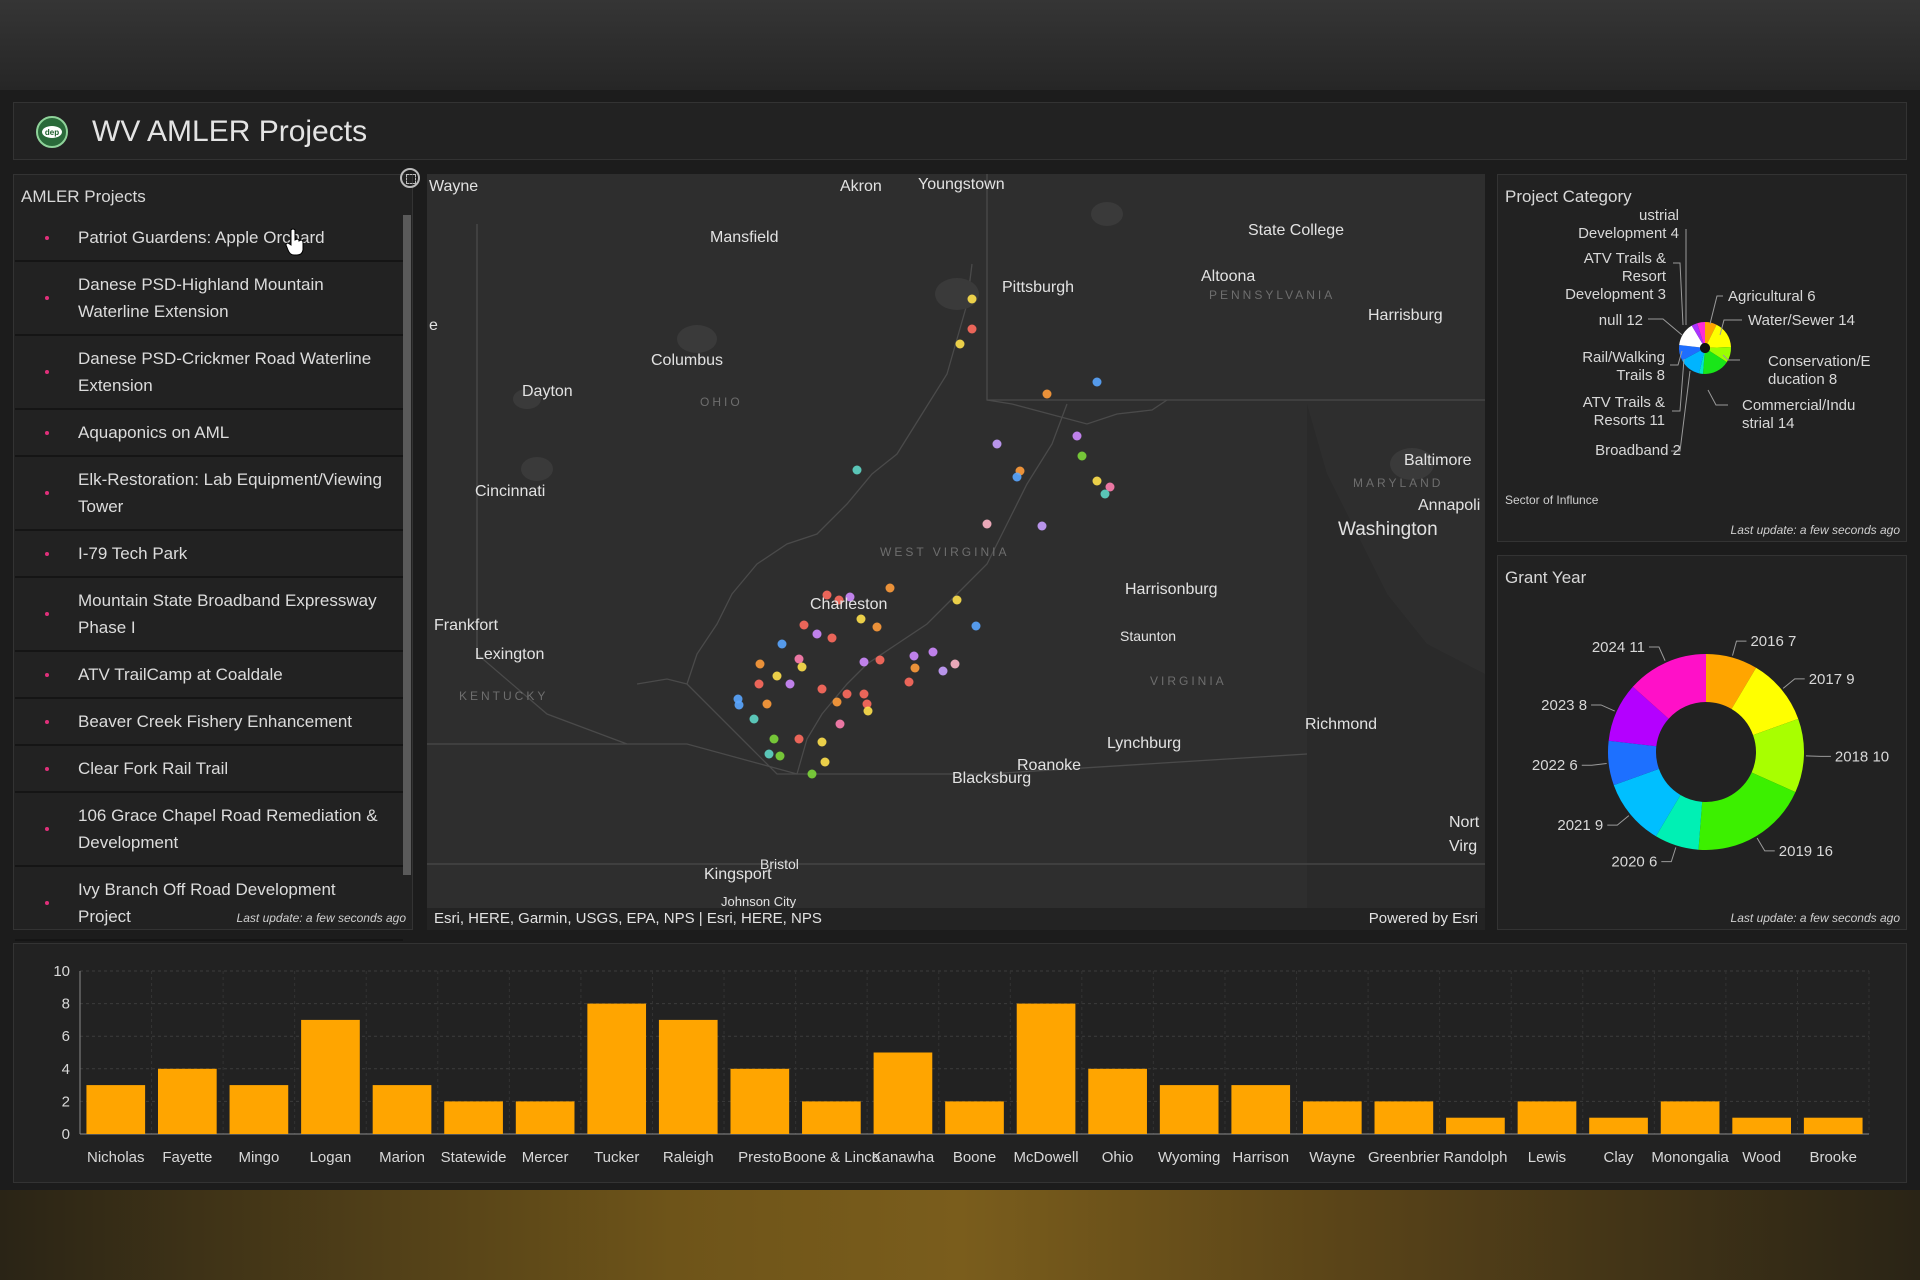 Image resolution: width=1920 pixels, height=1280 pixels. What do you see at coordinates (209, 238) in the screenshot?
I see `list-item: Patriot Guardens: Apple Orchard` at bounding box center [209, 238].